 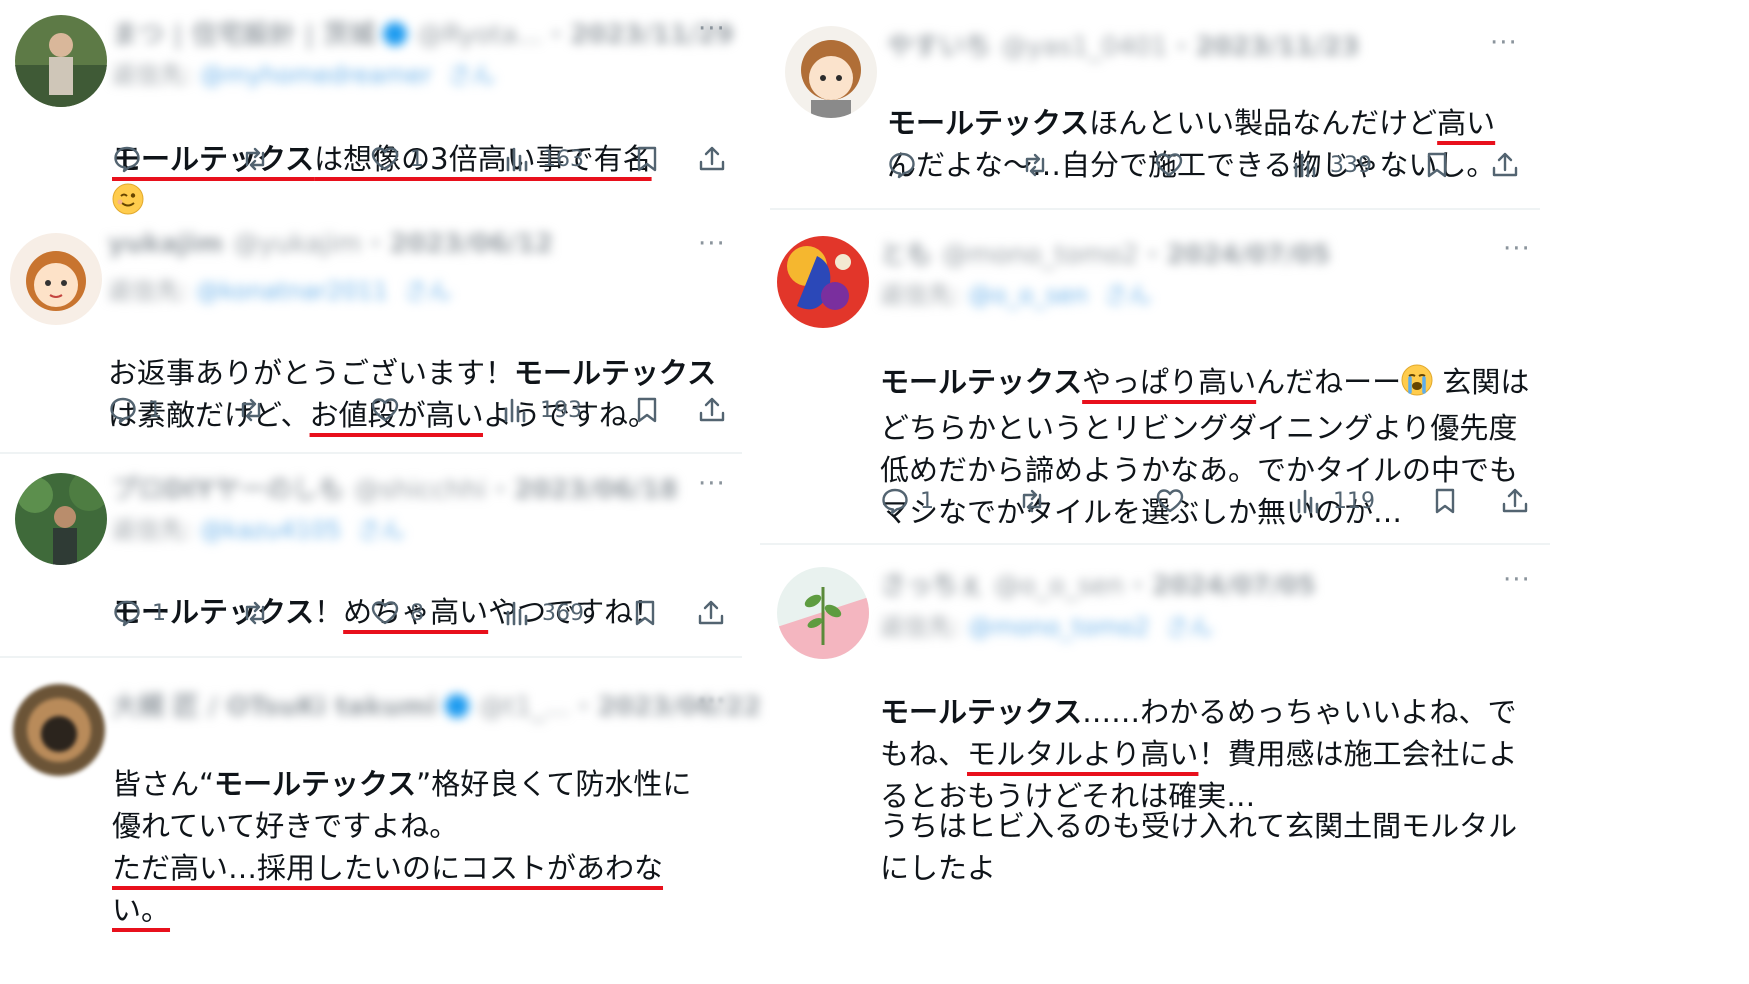 I want to click on author-line: まつ | 住宅設計 | 茨城 @Ryota... · 2023/11/29, so click(x=423, y=32).